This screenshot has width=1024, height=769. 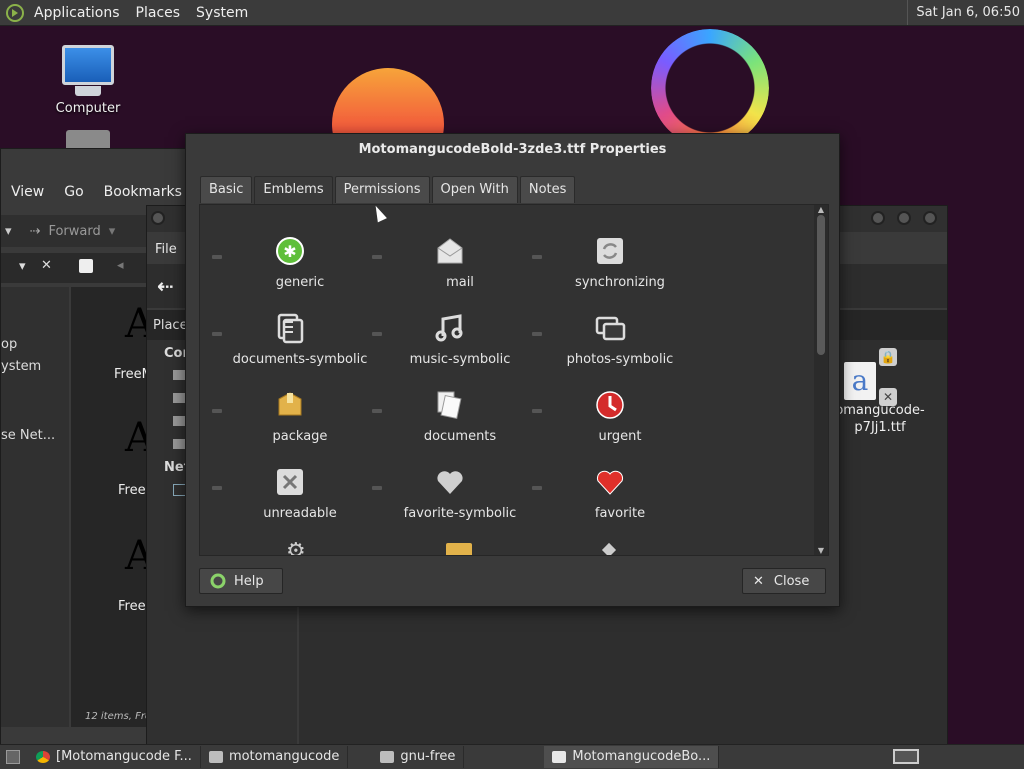 What do you see at coordinates (165, 286) in the screenshot?
I see `back-arrow-icon: ⇠` at bounding box center [165, 286].